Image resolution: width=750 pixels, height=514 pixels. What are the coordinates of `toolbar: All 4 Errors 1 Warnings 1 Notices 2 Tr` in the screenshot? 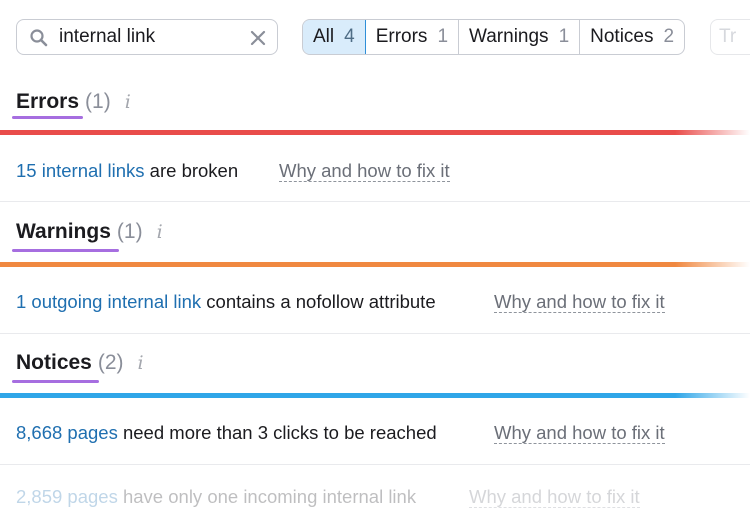 It's located at (375, 38).